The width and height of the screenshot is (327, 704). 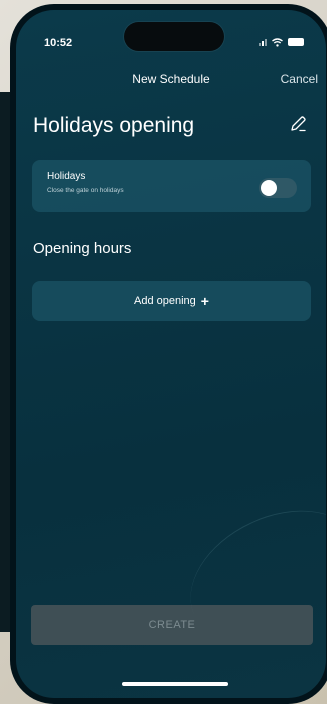 What do you see at coordinates (165, 301) in the screenshot?
I see `add-opening-label: Add opening` at bounding box center [165, 301].